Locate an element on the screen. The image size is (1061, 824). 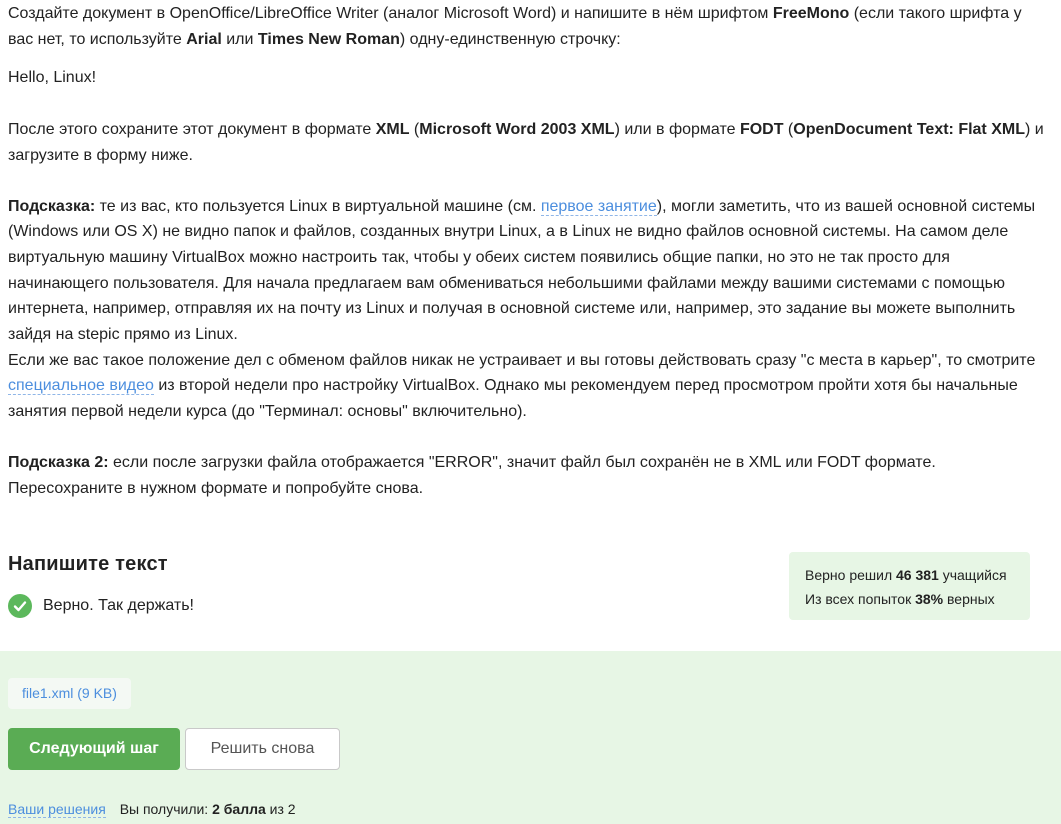
attempts-percent: 38% is located at coordinates (929, 599).